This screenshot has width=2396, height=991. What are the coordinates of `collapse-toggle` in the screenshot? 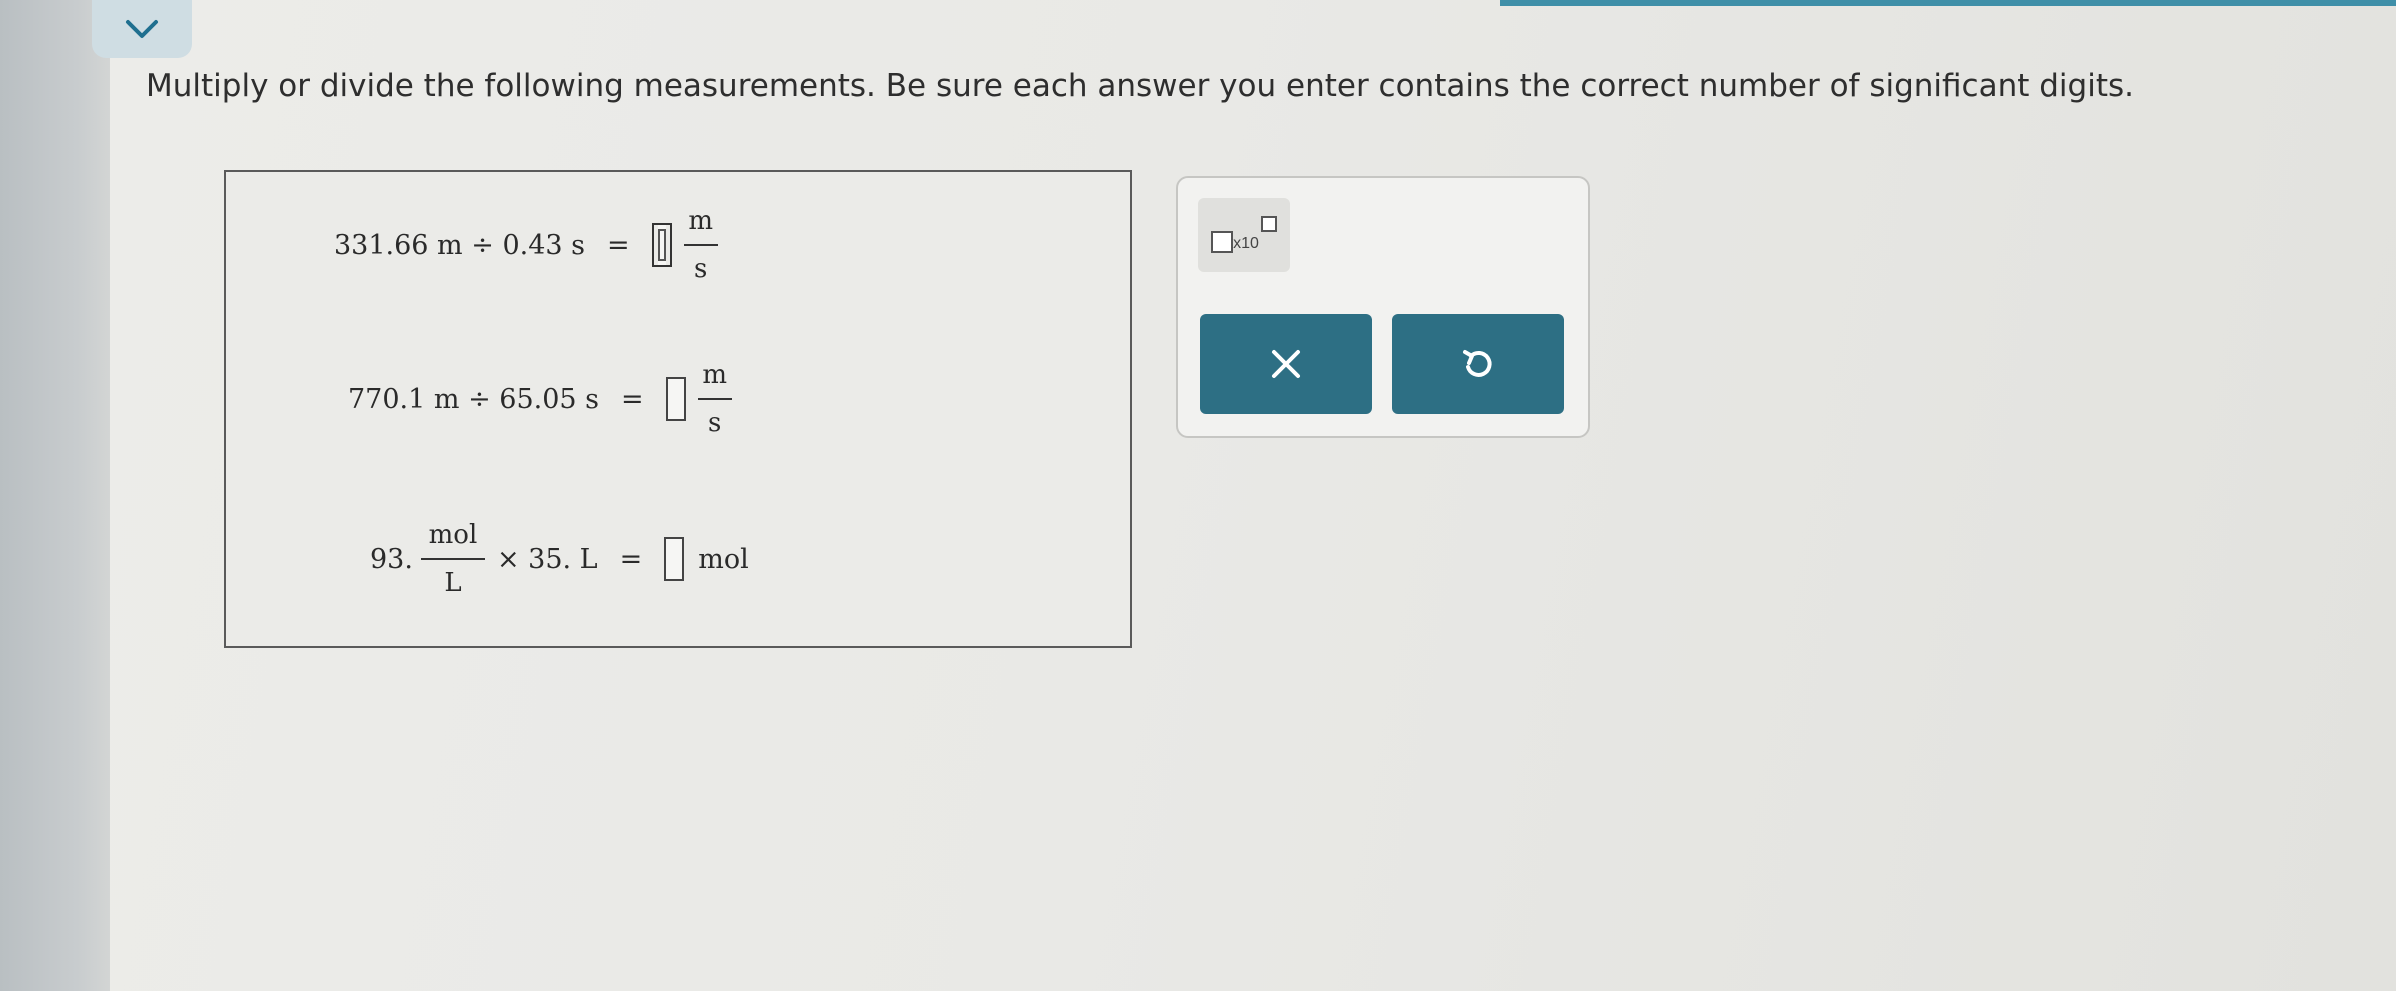 It's located at (142, 29).